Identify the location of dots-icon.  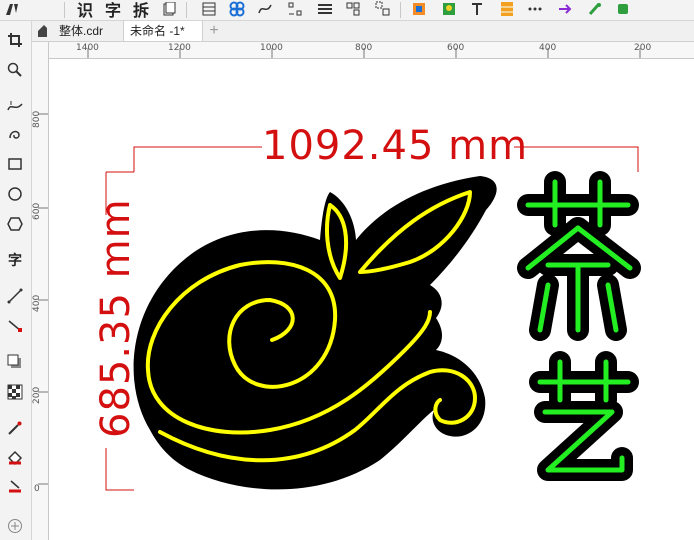
(535, 9).